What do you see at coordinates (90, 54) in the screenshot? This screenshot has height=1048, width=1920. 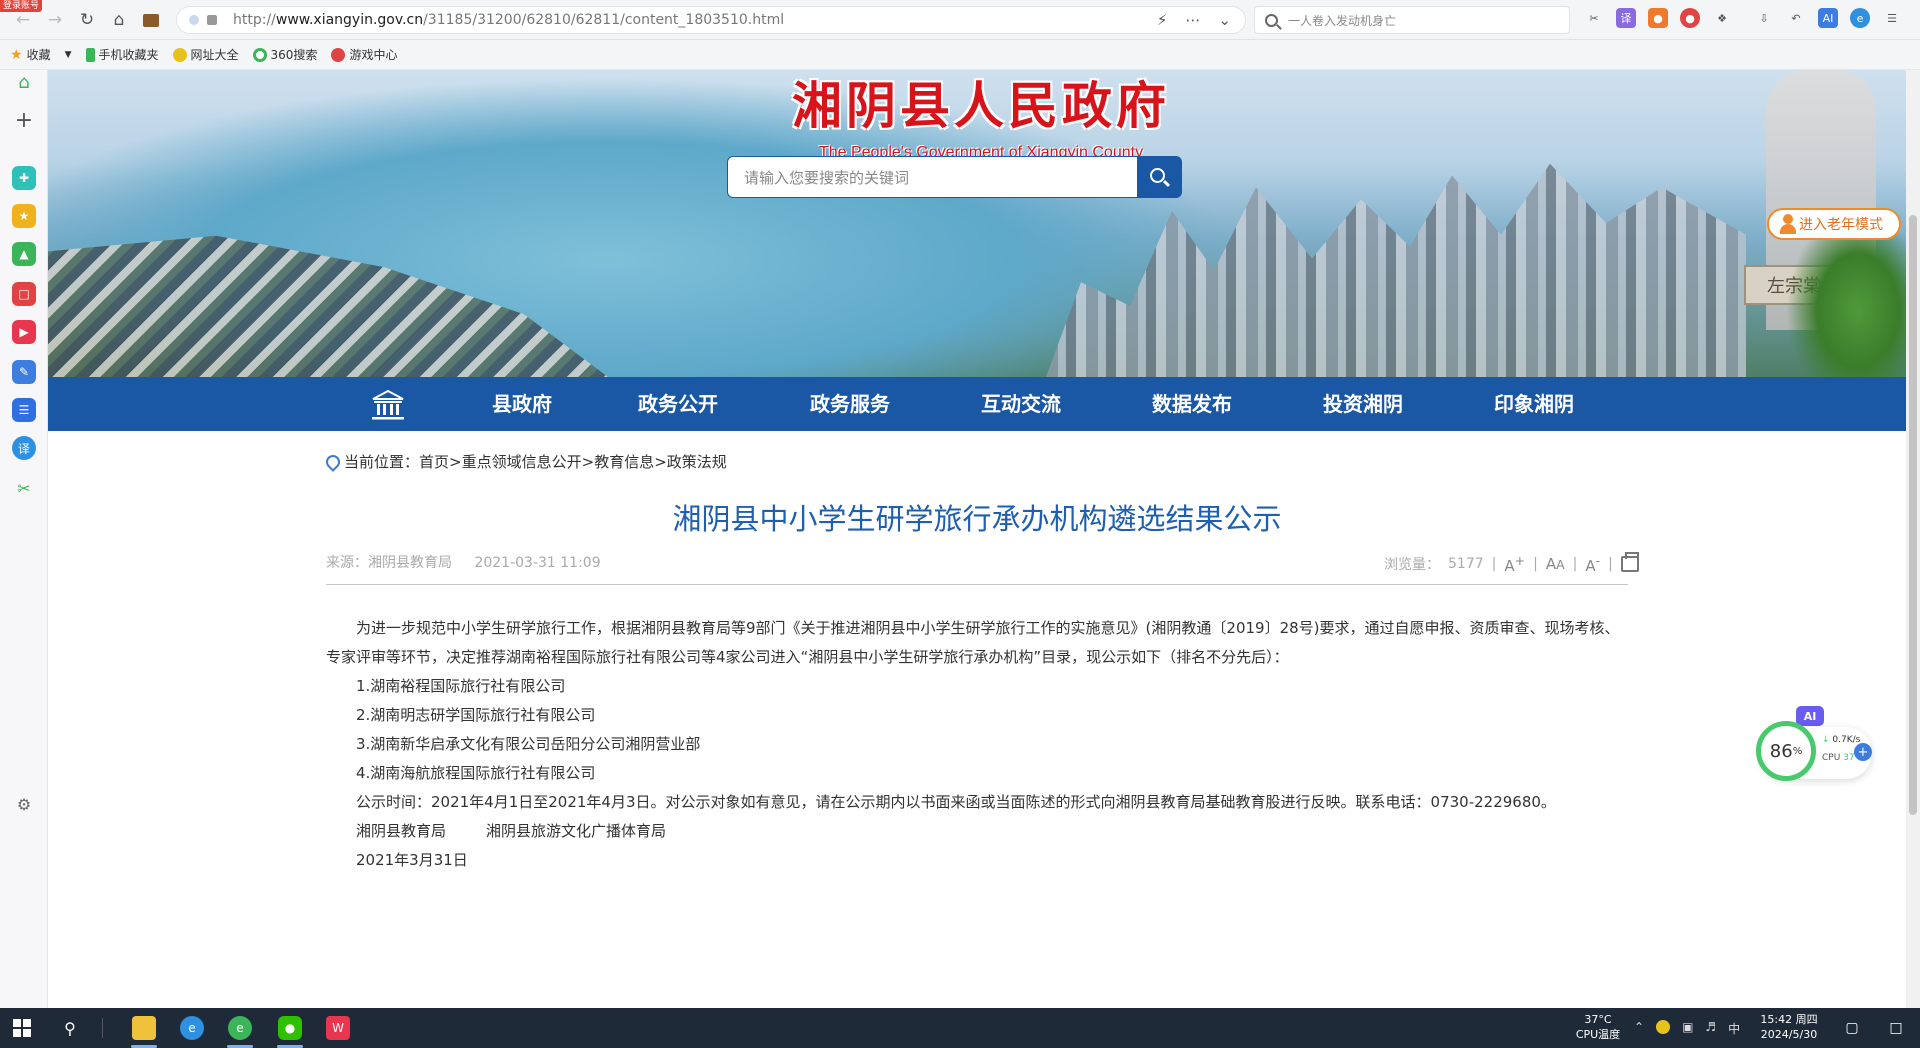 I see `phone-icon` at bounding box center [90, 54].